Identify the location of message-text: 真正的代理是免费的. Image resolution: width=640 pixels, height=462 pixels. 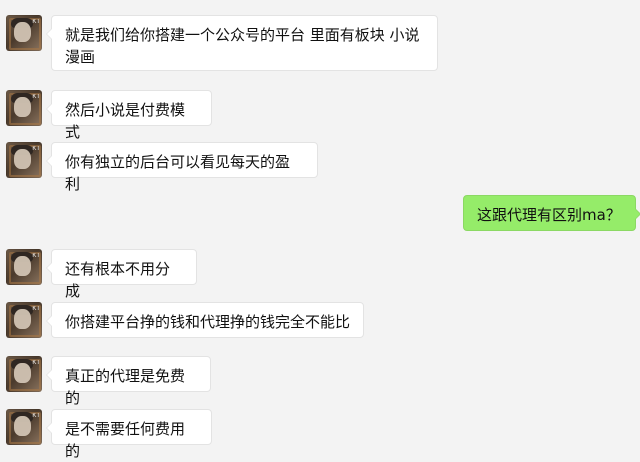
(125, 387).